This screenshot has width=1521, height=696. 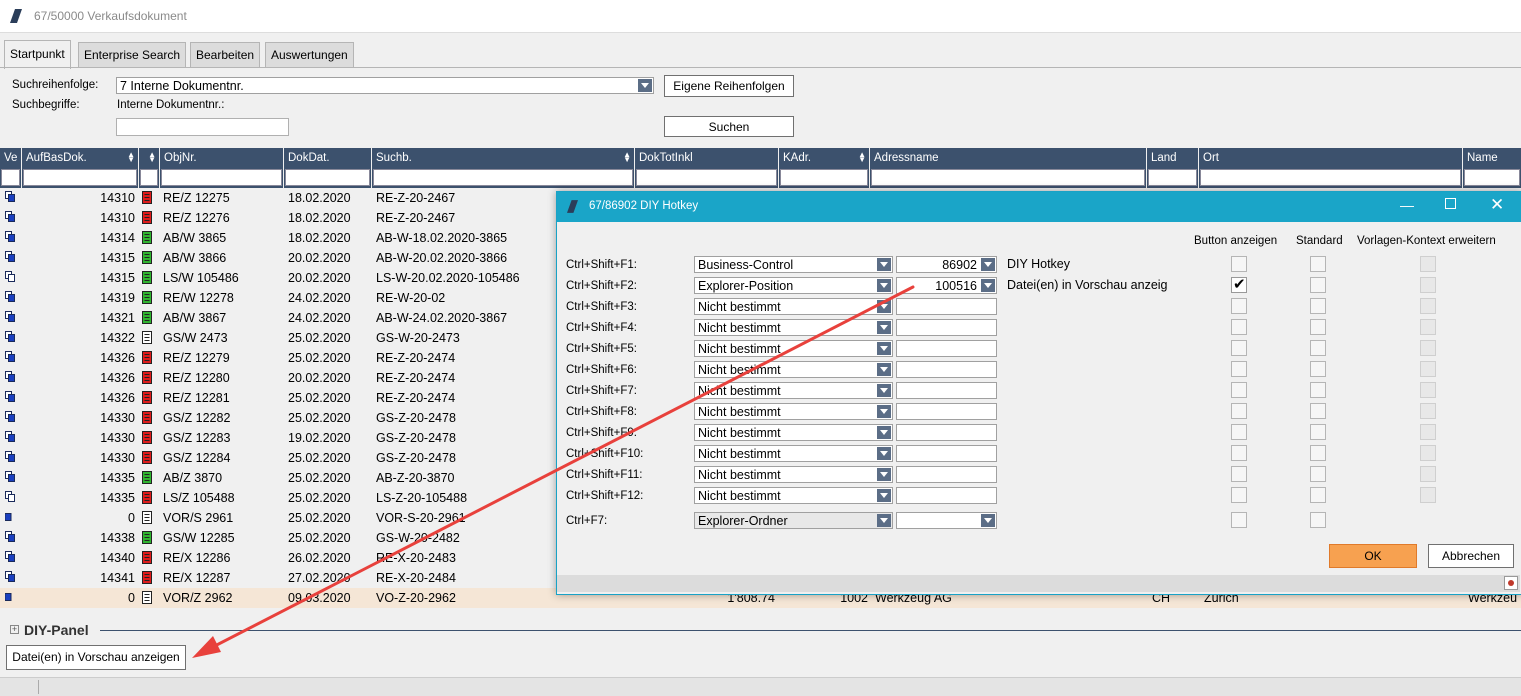 What do you see at coordinates (328, 168) in the screenshot?
I see `col-dokdat: DokDat.` at bounding box center [328, 168].